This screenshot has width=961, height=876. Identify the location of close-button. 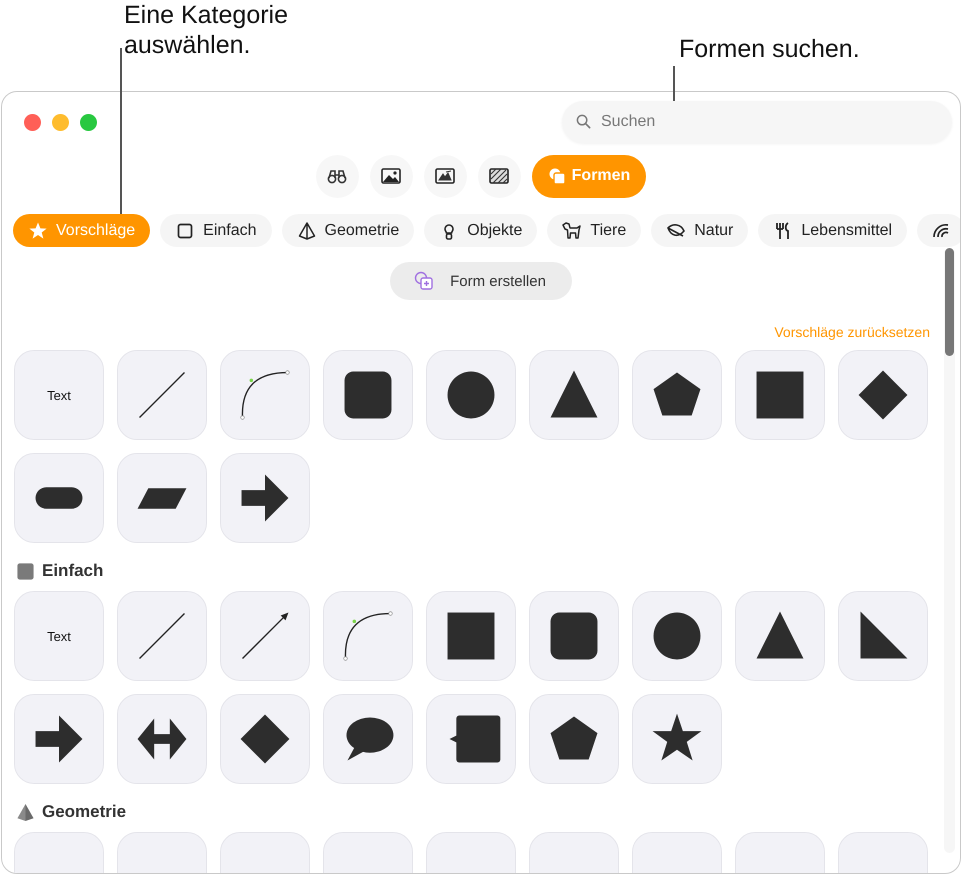
(32, 122).